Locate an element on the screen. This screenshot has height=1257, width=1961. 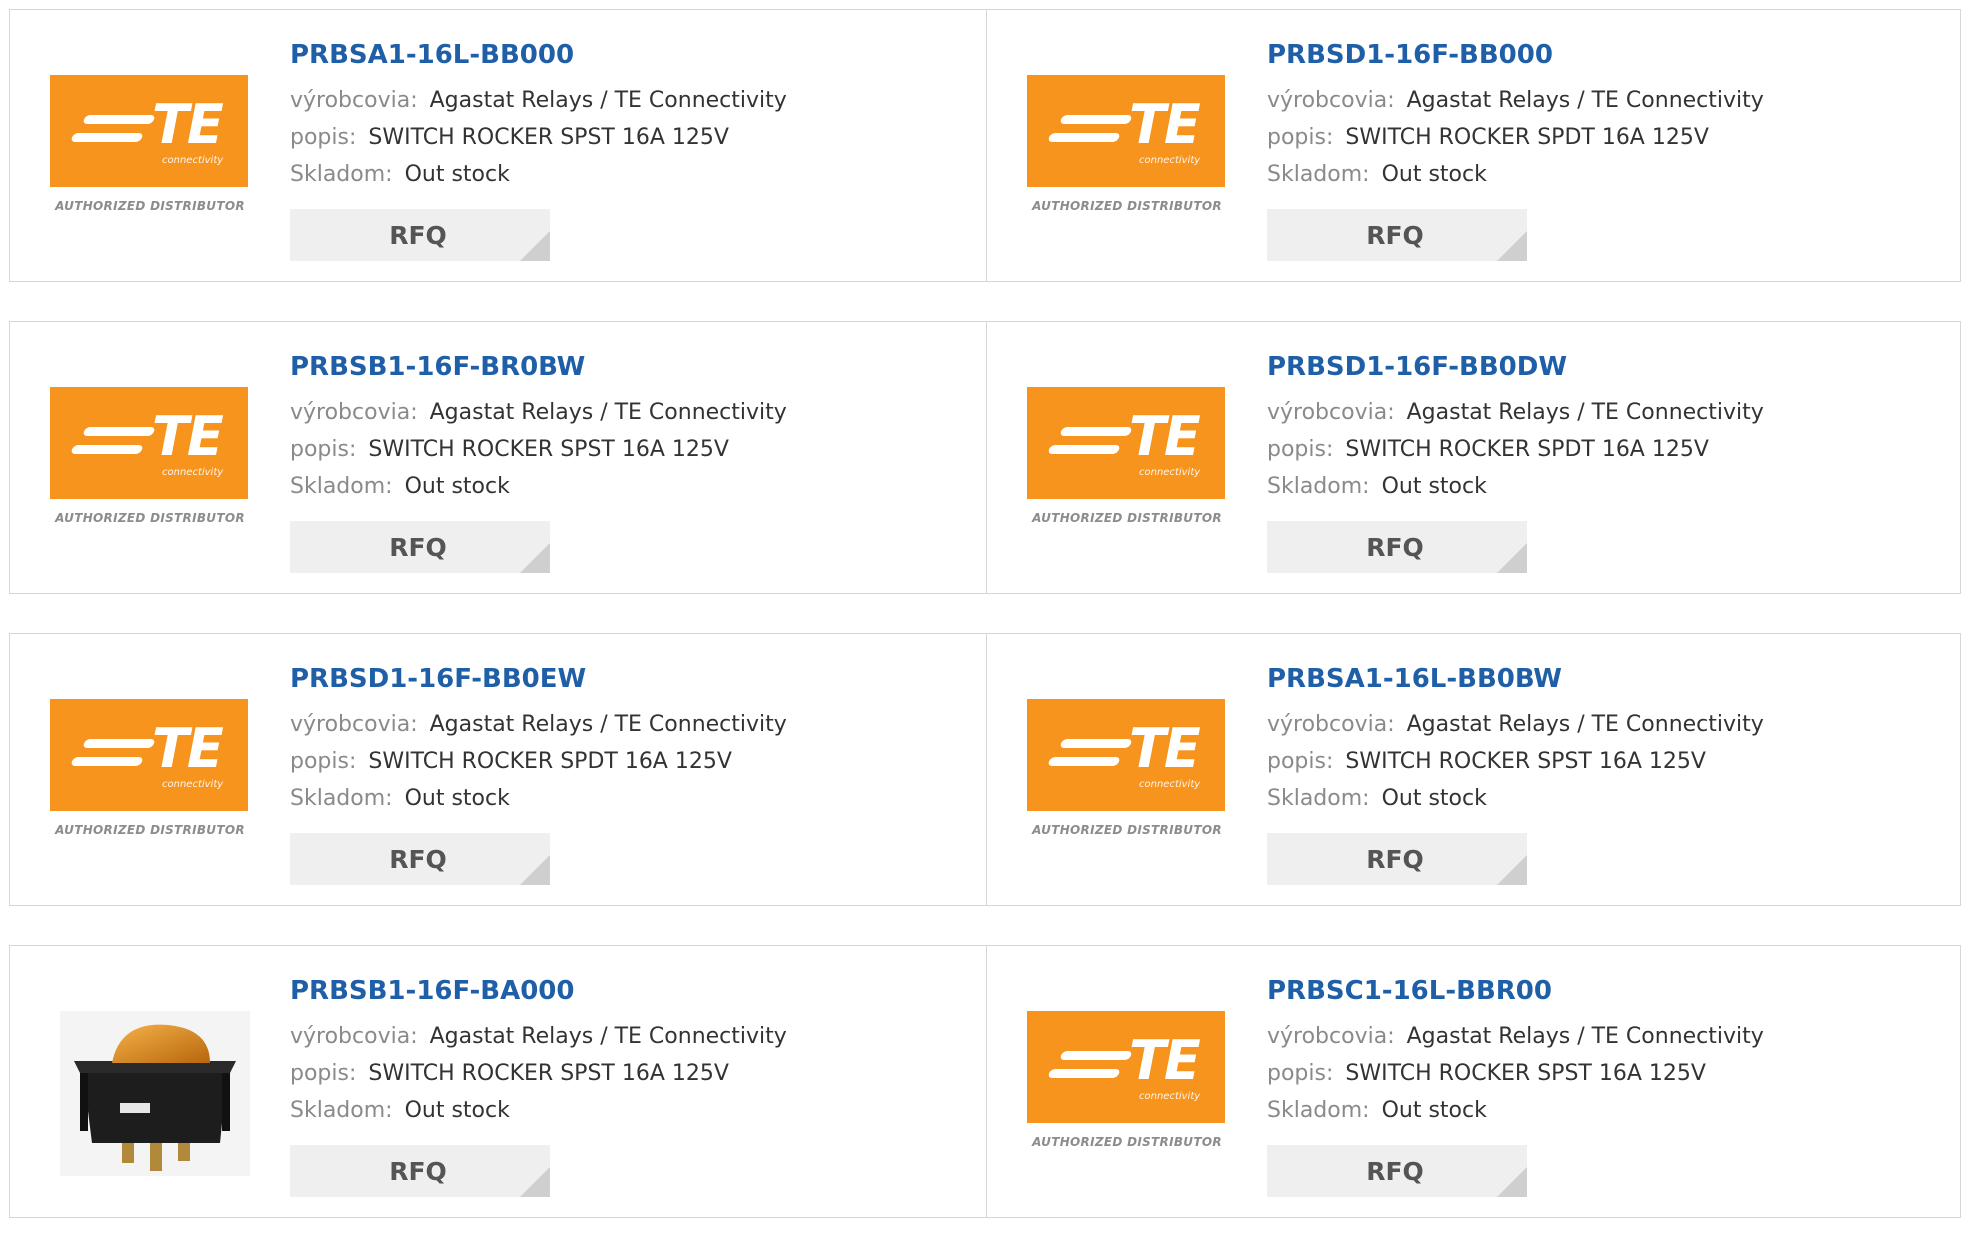
part-number-link: PRBSD1-16F-BB000 is located at coordinates (1515, 57).